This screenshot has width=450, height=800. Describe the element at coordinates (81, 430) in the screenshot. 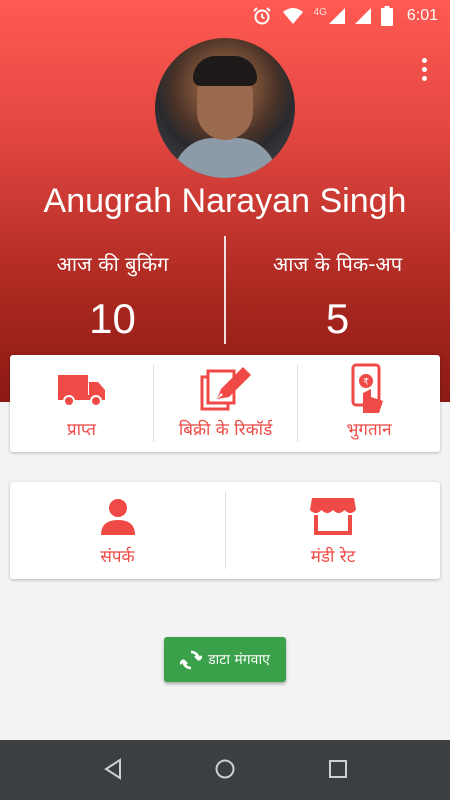

I see `receive-label: प्राप्त` at that location.